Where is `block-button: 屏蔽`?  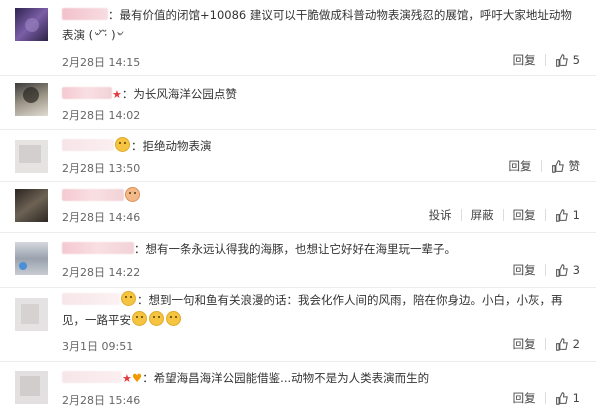
block-button: 屏蔽 is located at coordinates (482, 215).